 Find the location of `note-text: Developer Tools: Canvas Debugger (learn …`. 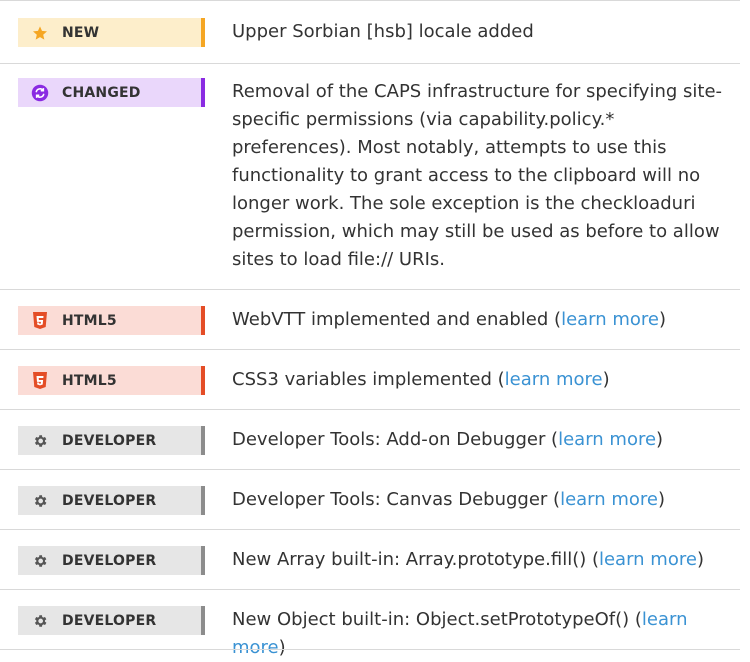

note-text: Developer Tools: Canvas Debugger (learn … is located at coordinates (477, 500).